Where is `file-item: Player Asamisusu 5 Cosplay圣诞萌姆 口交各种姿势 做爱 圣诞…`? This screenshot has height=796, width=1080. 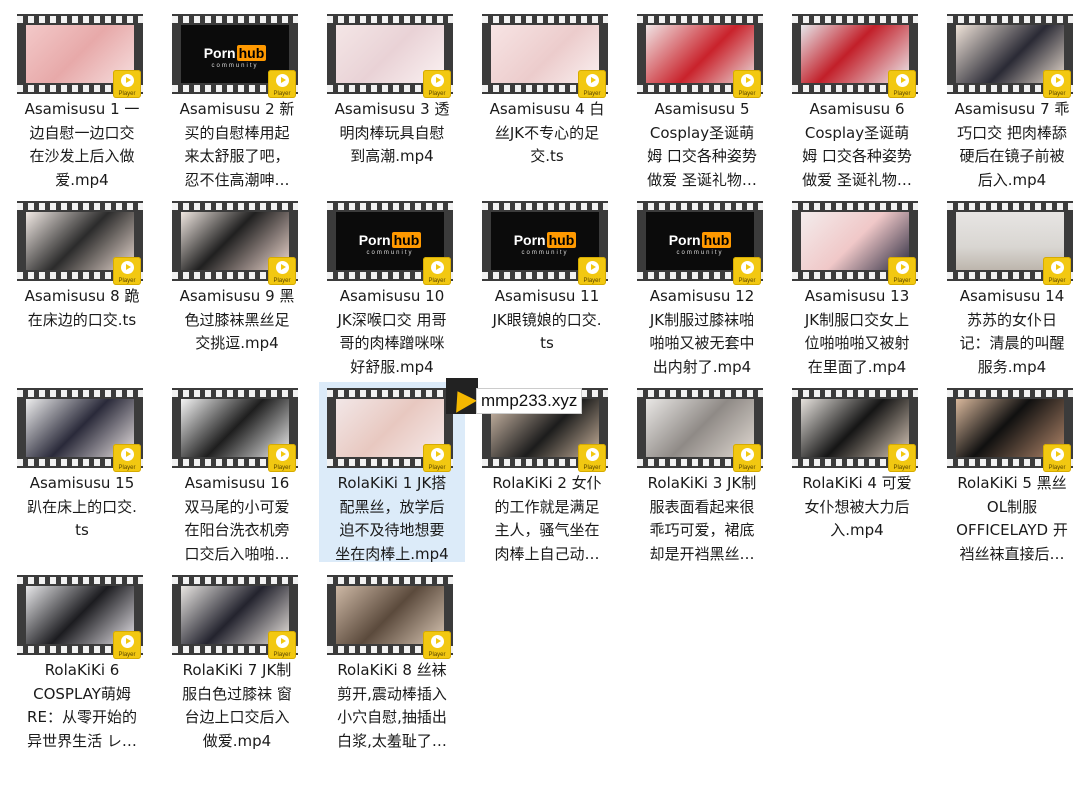
file-item: Player Asamisusu 5 Cosplay圣诞萌姆 口交各种姿势 做爱 圣诞… is located at coordinates (702, 98).